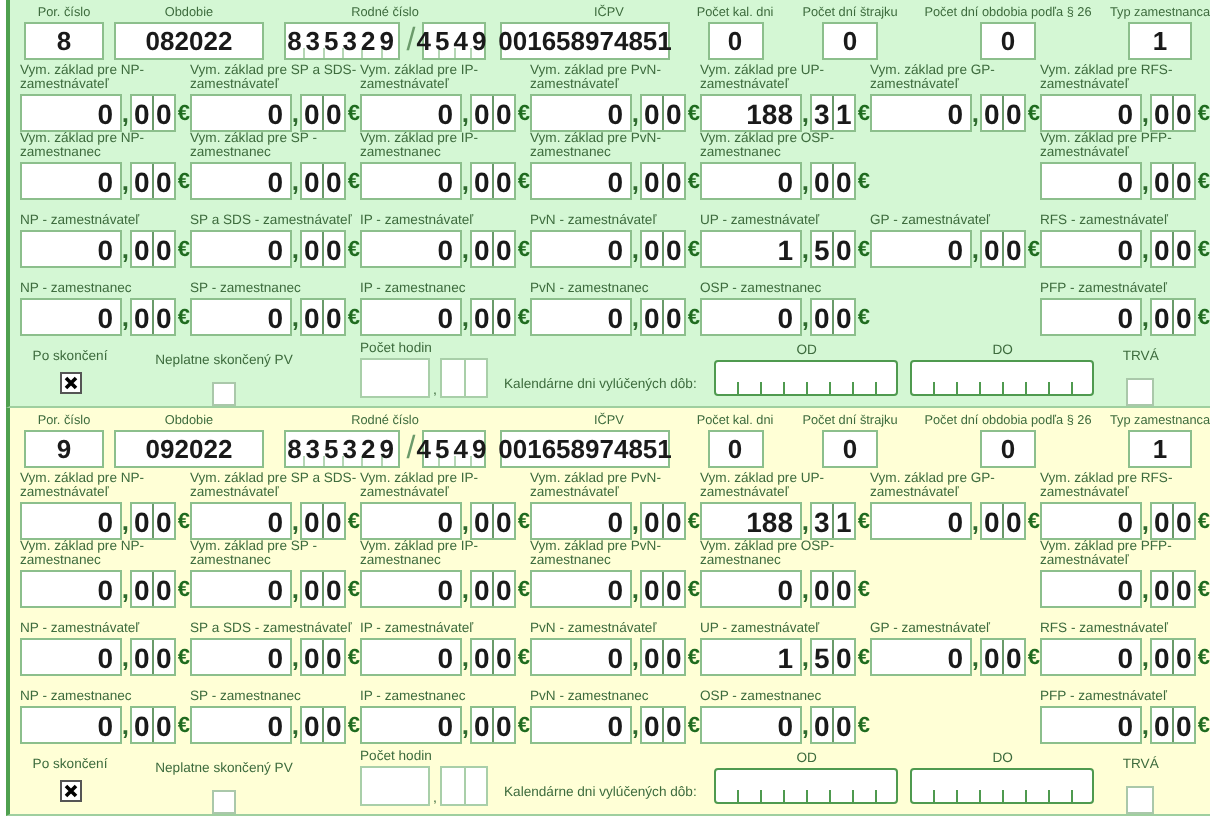  Describe the element at coordinates (64, 449) in the screenshot. I see `value-field: 9` at that location.